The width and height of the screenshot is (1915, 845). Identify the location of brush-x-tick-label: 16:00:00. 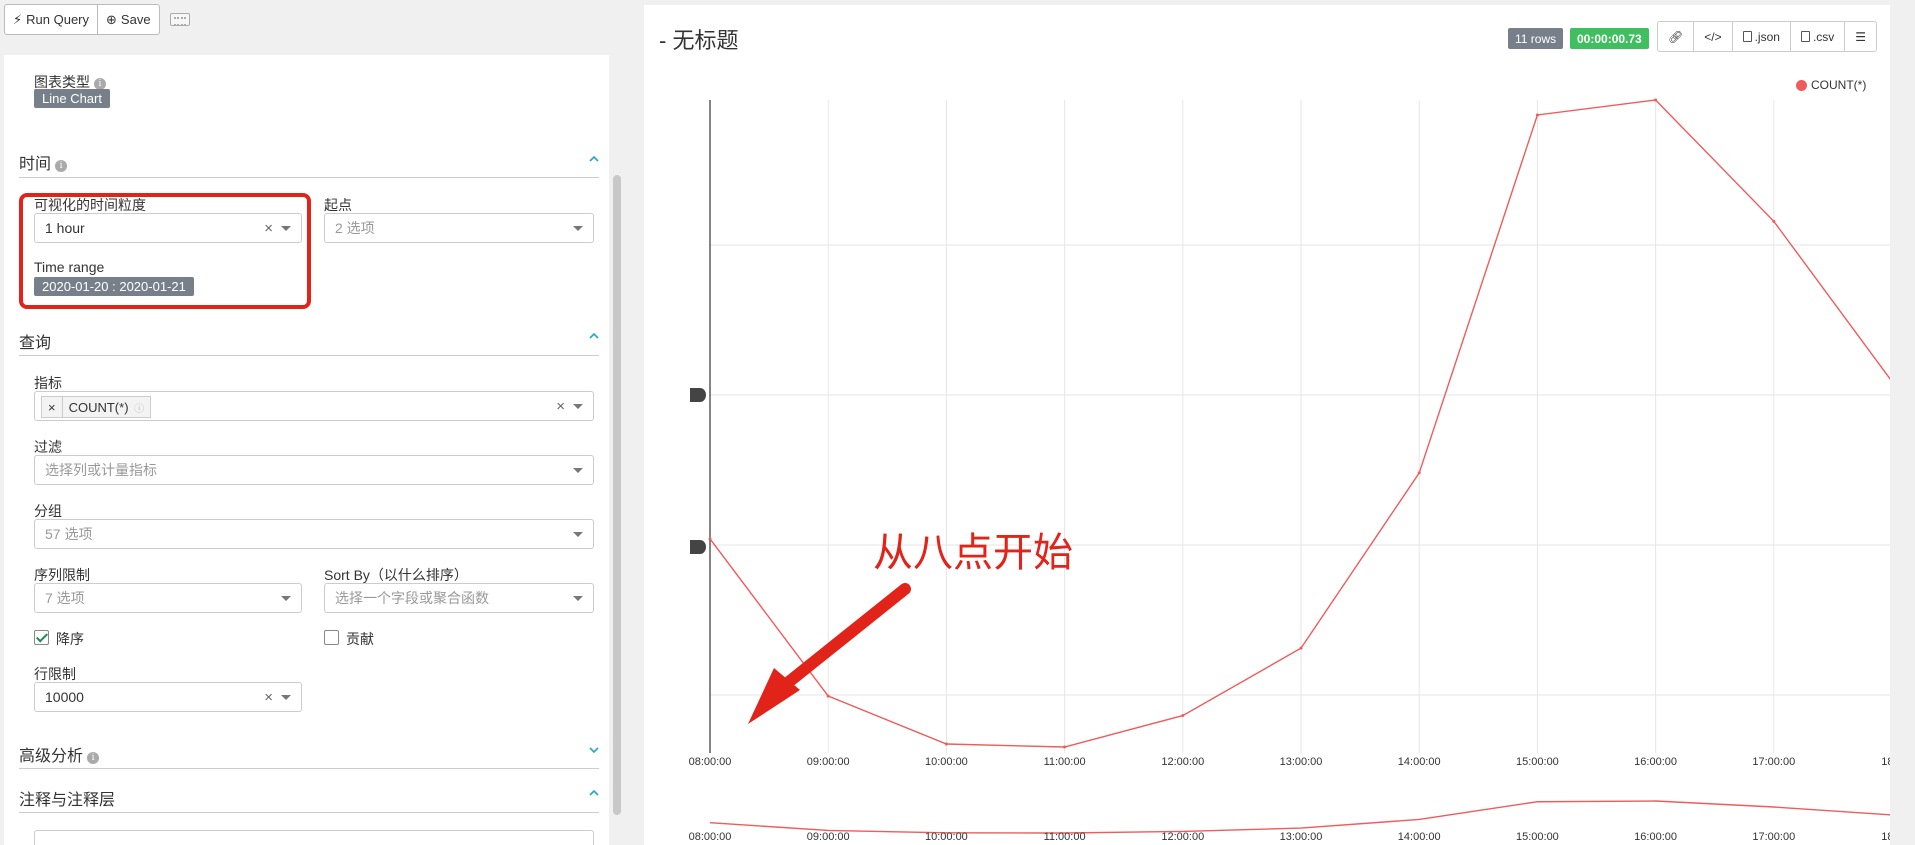
(1655, 837).